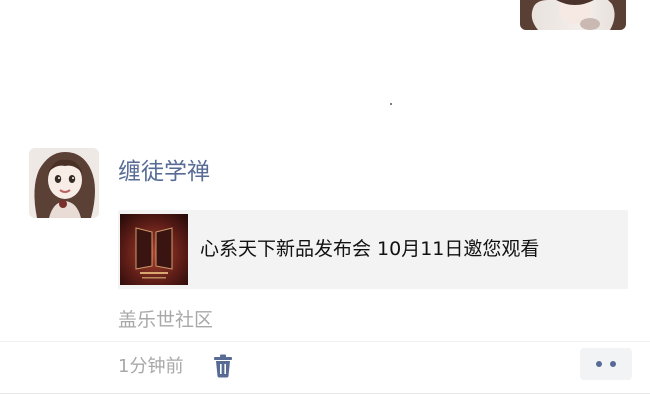 The width and height of the screenshot is (650, 400). What do you see at coordinates (606, 364) in the screenshot?
I see `more-dots-icon` at bounding box center [606, 364].